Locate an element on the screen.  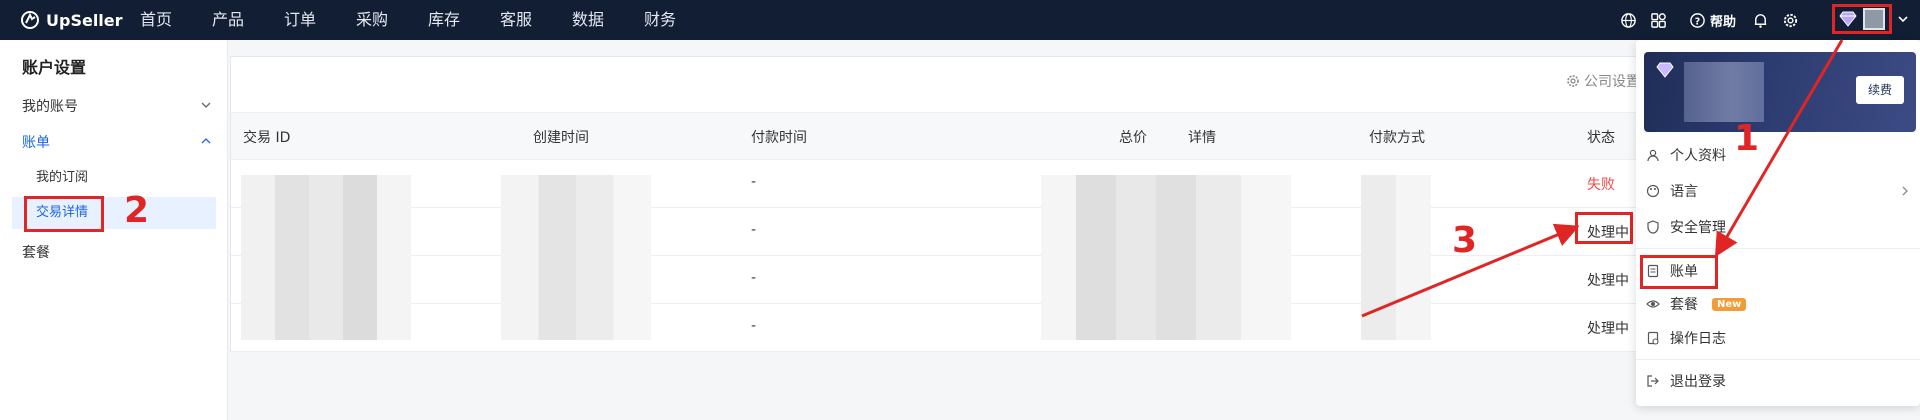
highlight-box-processing-status is located at coordinates (1604, 228).